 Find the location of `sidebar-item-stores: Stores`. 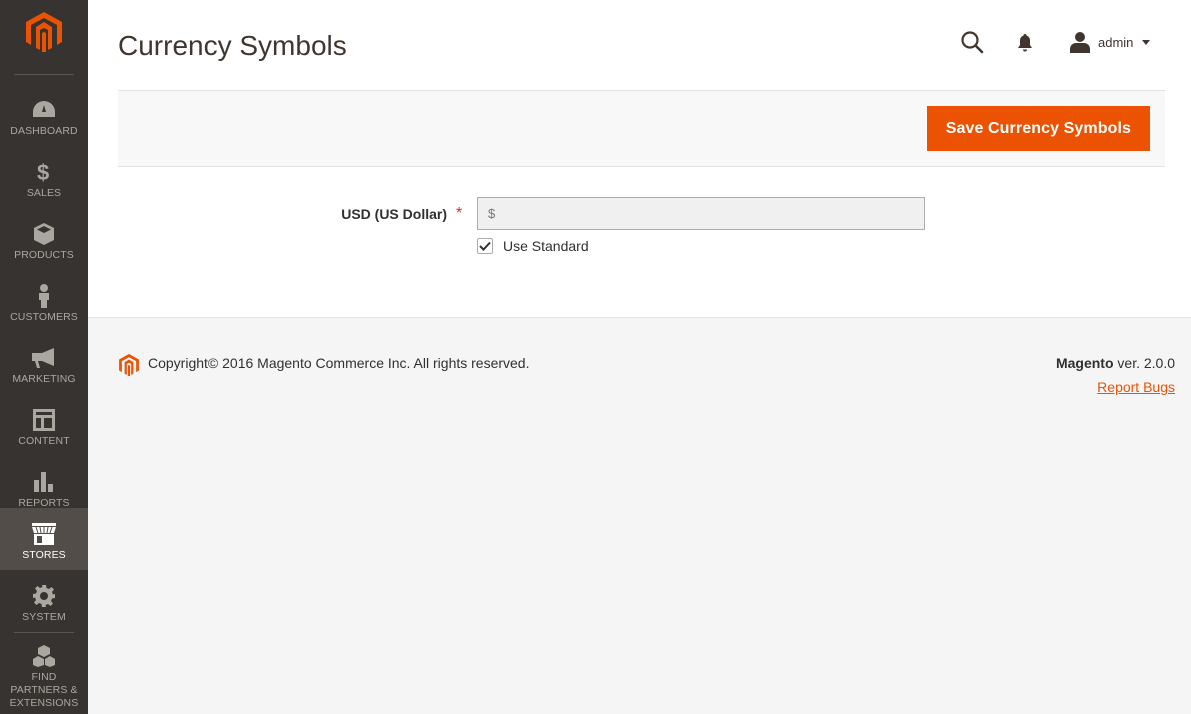

sidebar-item-stores: Stores is located at coordinates (44, 539).